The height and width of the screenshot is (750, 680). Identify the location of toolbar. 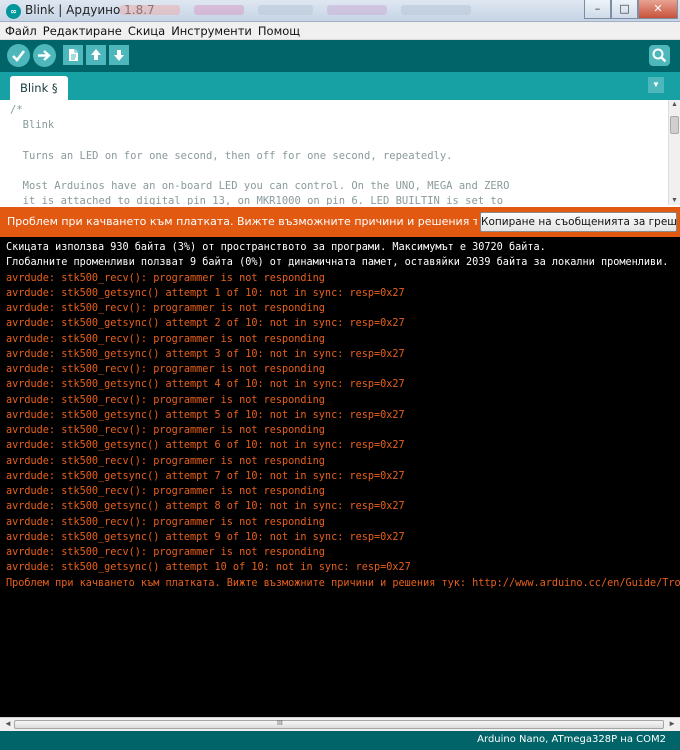
(340, 56).